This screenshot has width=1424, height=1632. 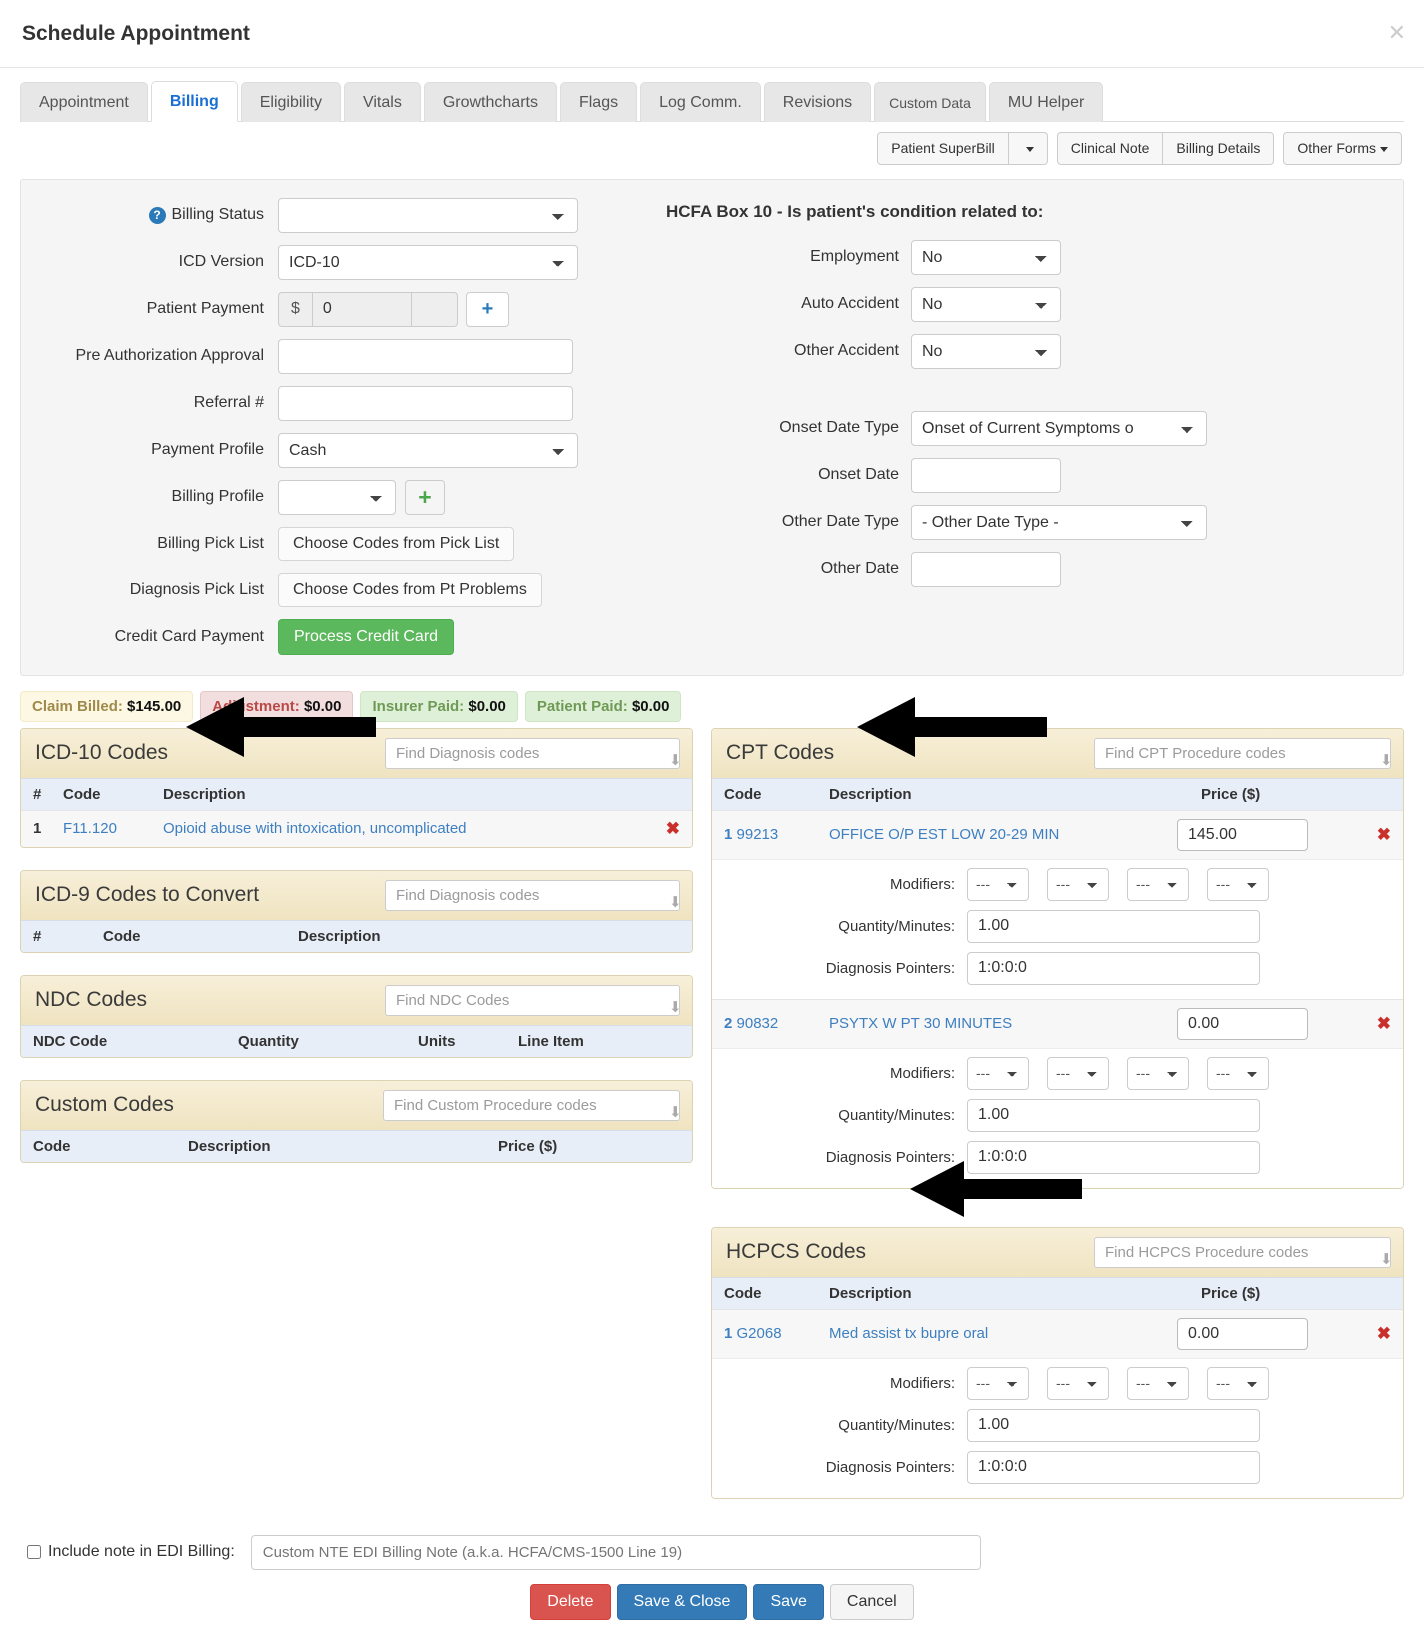 What do you see at coordinates (998, 1383) in the screenshot?
I see `hcpcs-modifier-1-select: ---` at bounding box center [998, 1383].